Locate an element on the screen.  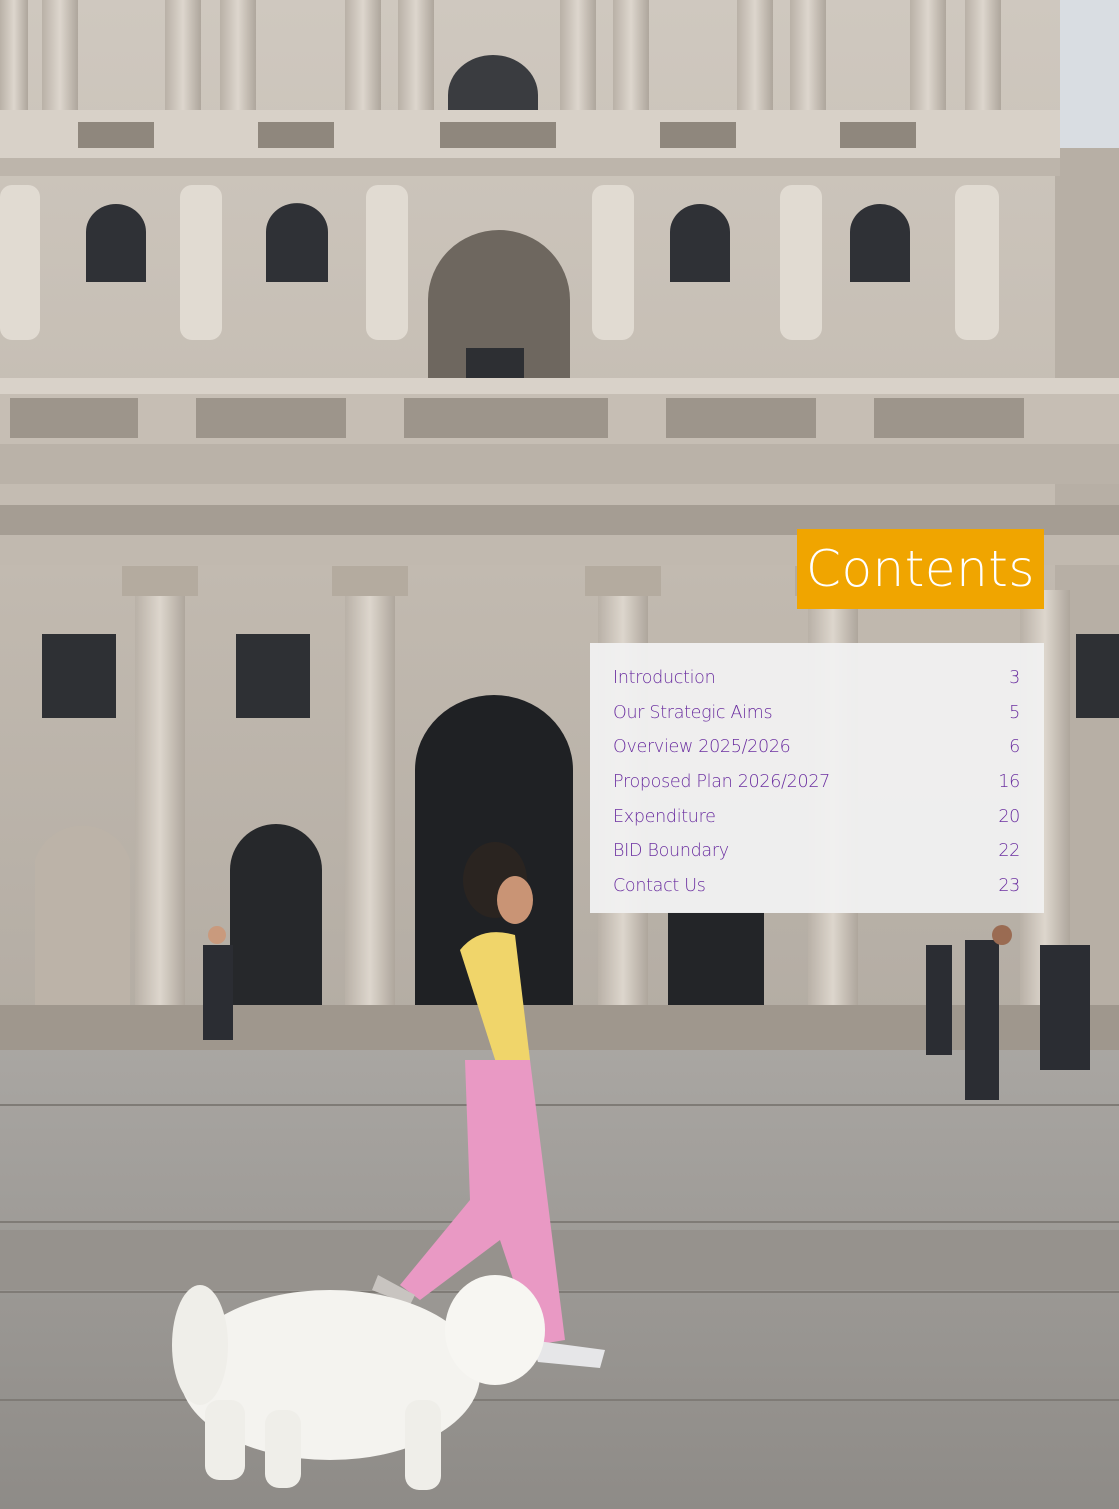
toc-item-contact-us: Contact Us 23 is located at coordinates (816, 886).